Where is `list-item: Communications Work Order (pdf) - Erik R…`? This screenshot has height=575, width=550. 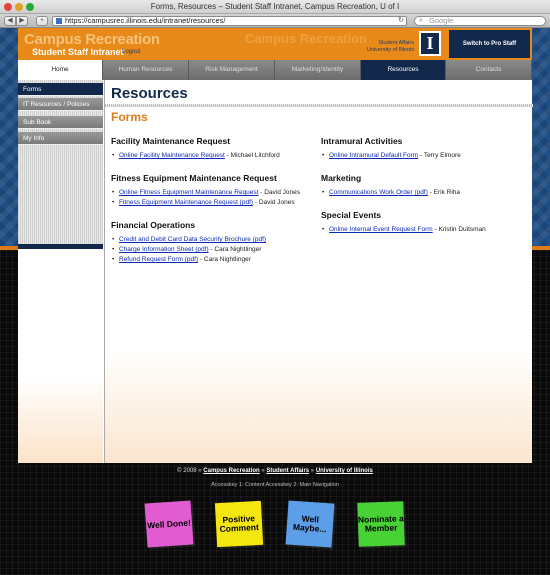 list-item: Communications Work Order (pdf) - Erik R… is located at coordinates (421, 193).